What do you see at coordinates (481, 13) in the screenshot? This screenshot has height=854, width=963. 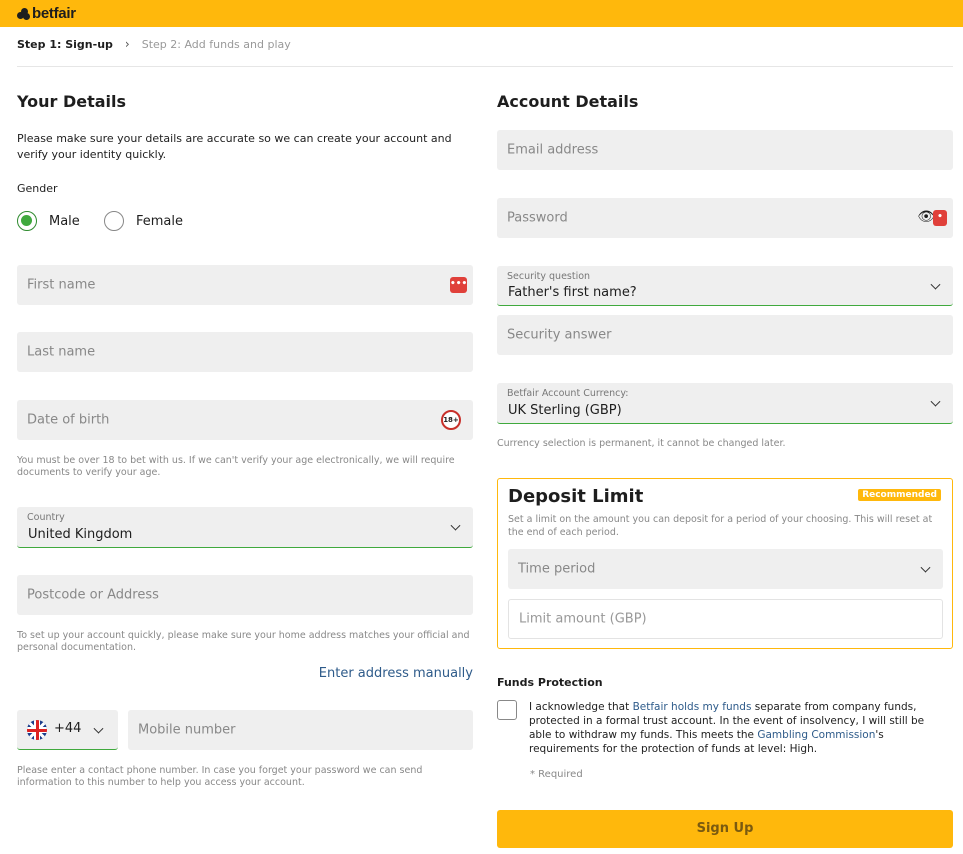 I see `top-bar: betfair` at bounding box center [481, 13].